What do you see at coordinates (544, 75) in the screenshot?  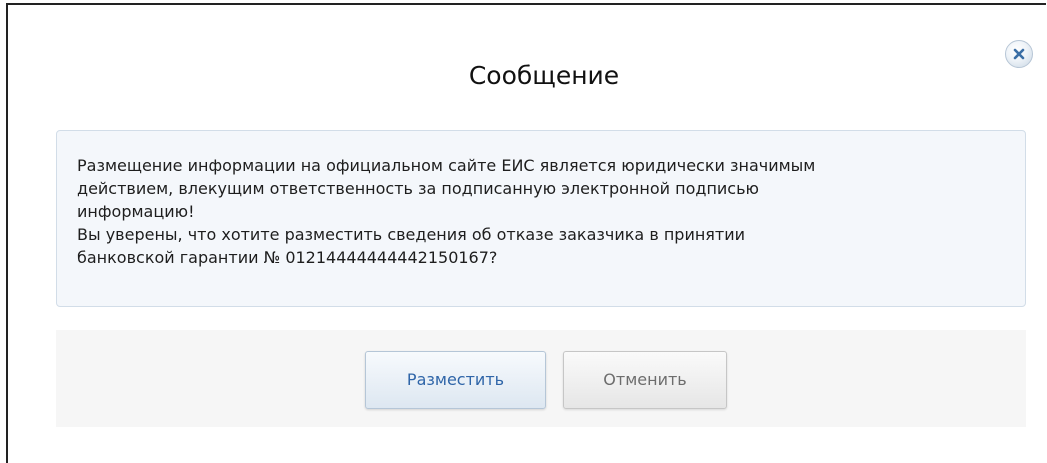 I see `dialog-title: Сообщение` at bounding box center [544, 75].